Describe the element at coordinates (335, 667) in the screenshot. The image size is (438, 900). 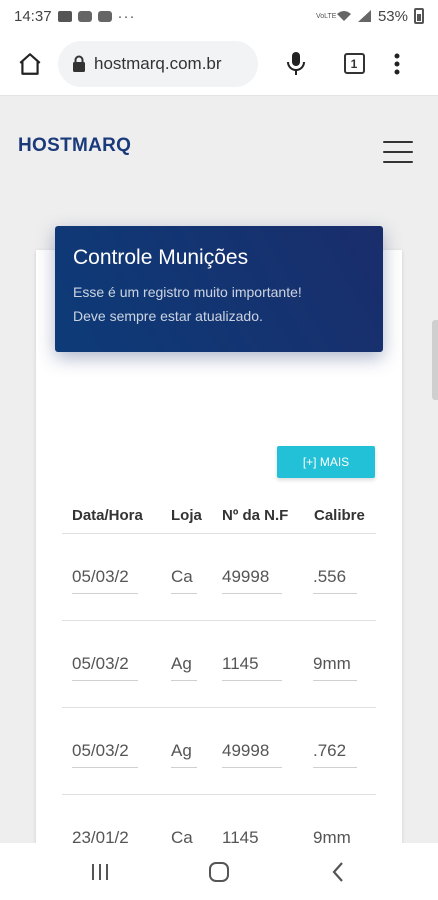
I see `cell-caliber: 9mm` at that location.